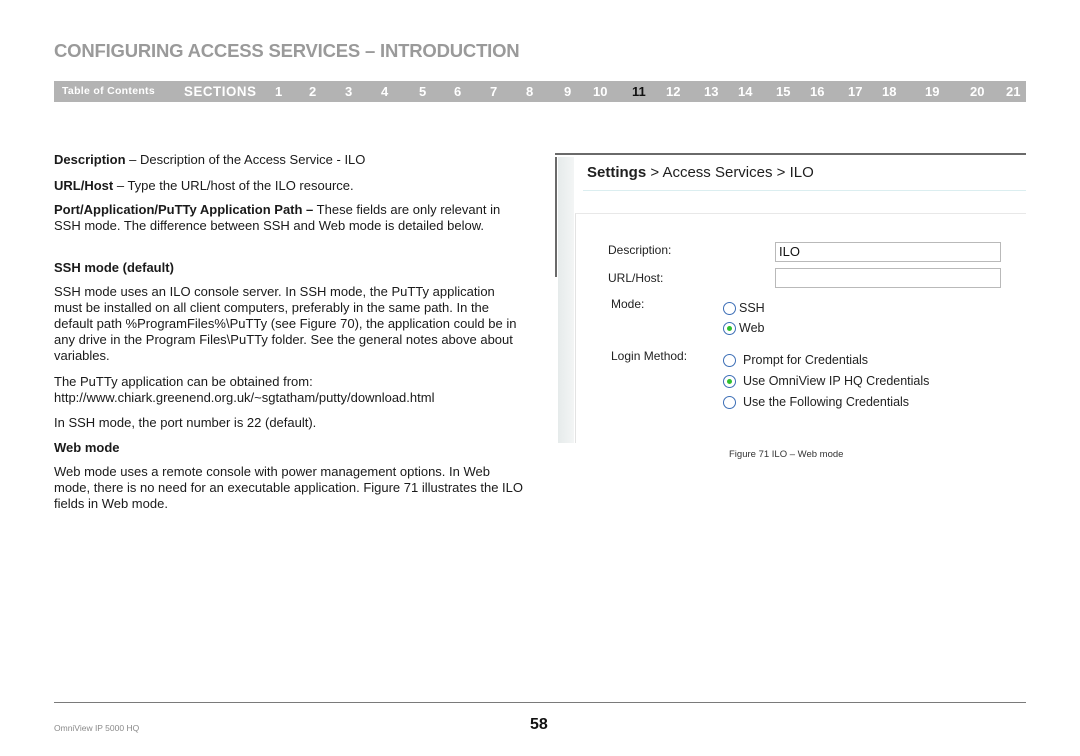 This screenshot has width=1080, height=756. Describe the element at coordinates (539, 724) in the screenshot. I see `page-number: 58` at that location.